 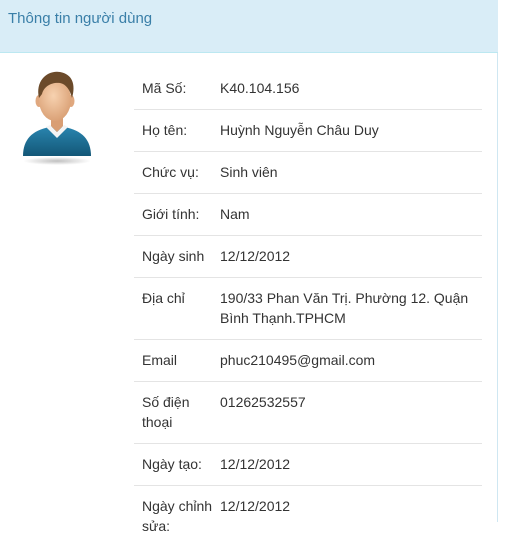 What do you see at coordinates (177, 131) in the screenshot?
I see `field-label: Họ tên:` at bounding box center [177, 131].